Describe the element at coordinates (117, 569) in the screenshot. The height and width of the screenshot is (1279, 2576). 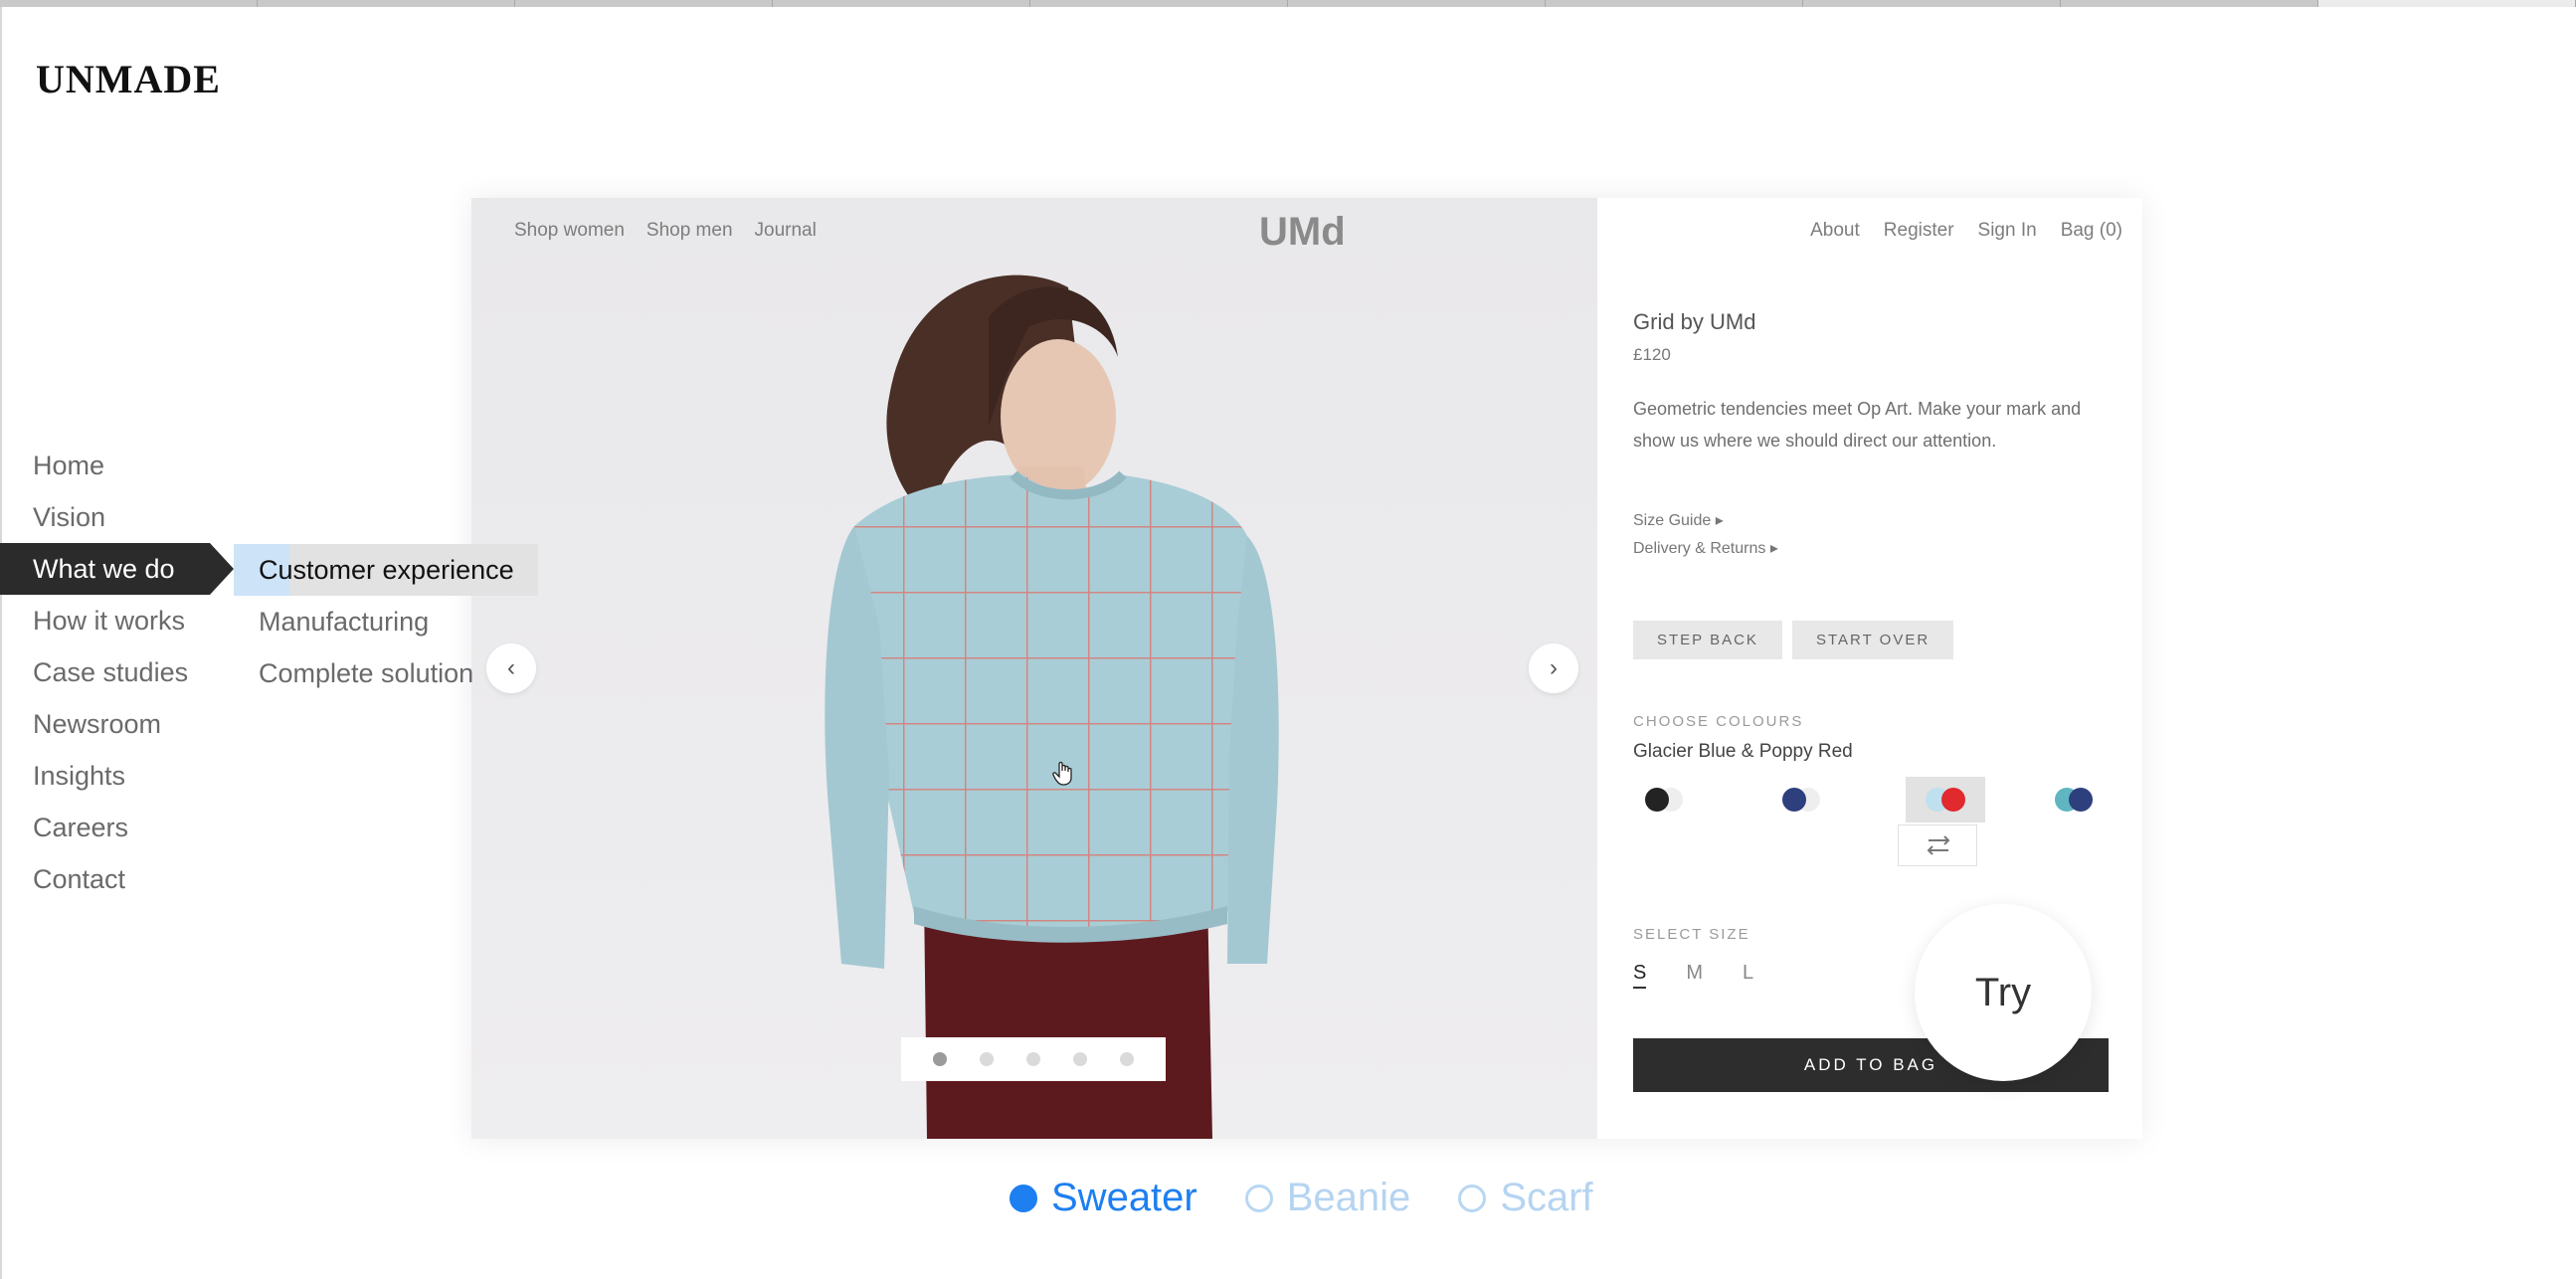
I see `nav-item-what-we-do: What we do` at that location.